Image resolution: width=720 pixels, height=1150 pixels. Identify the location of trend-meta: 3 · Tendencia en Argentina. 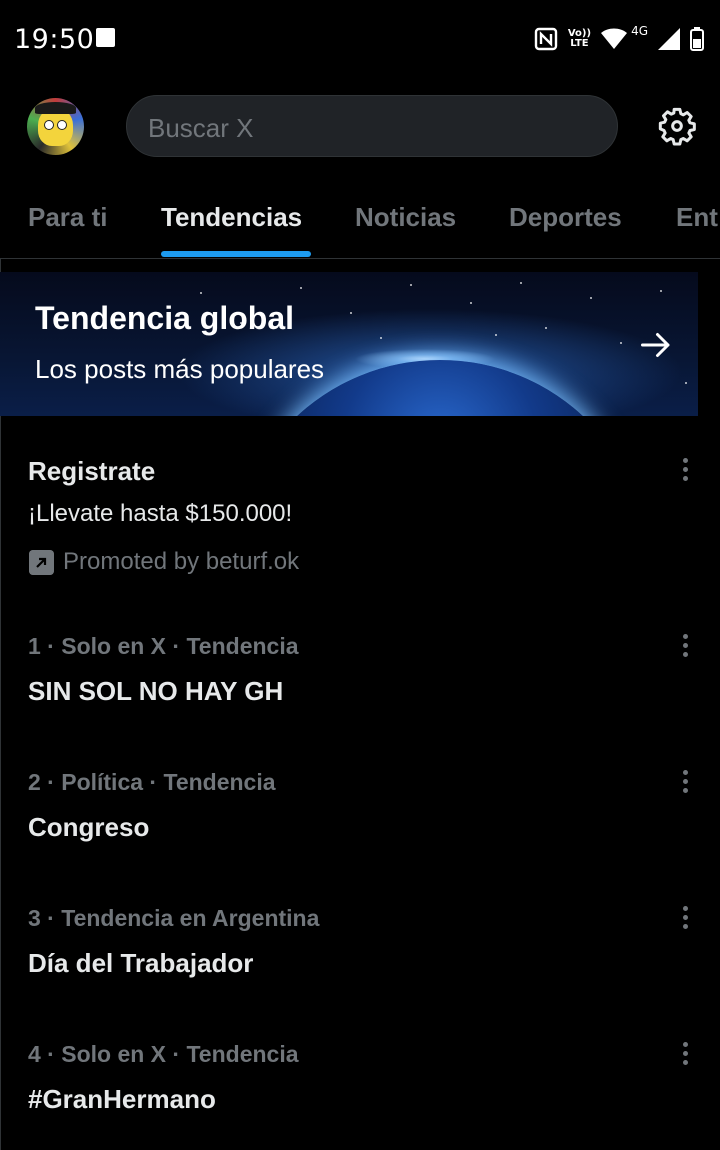
(174, 918).